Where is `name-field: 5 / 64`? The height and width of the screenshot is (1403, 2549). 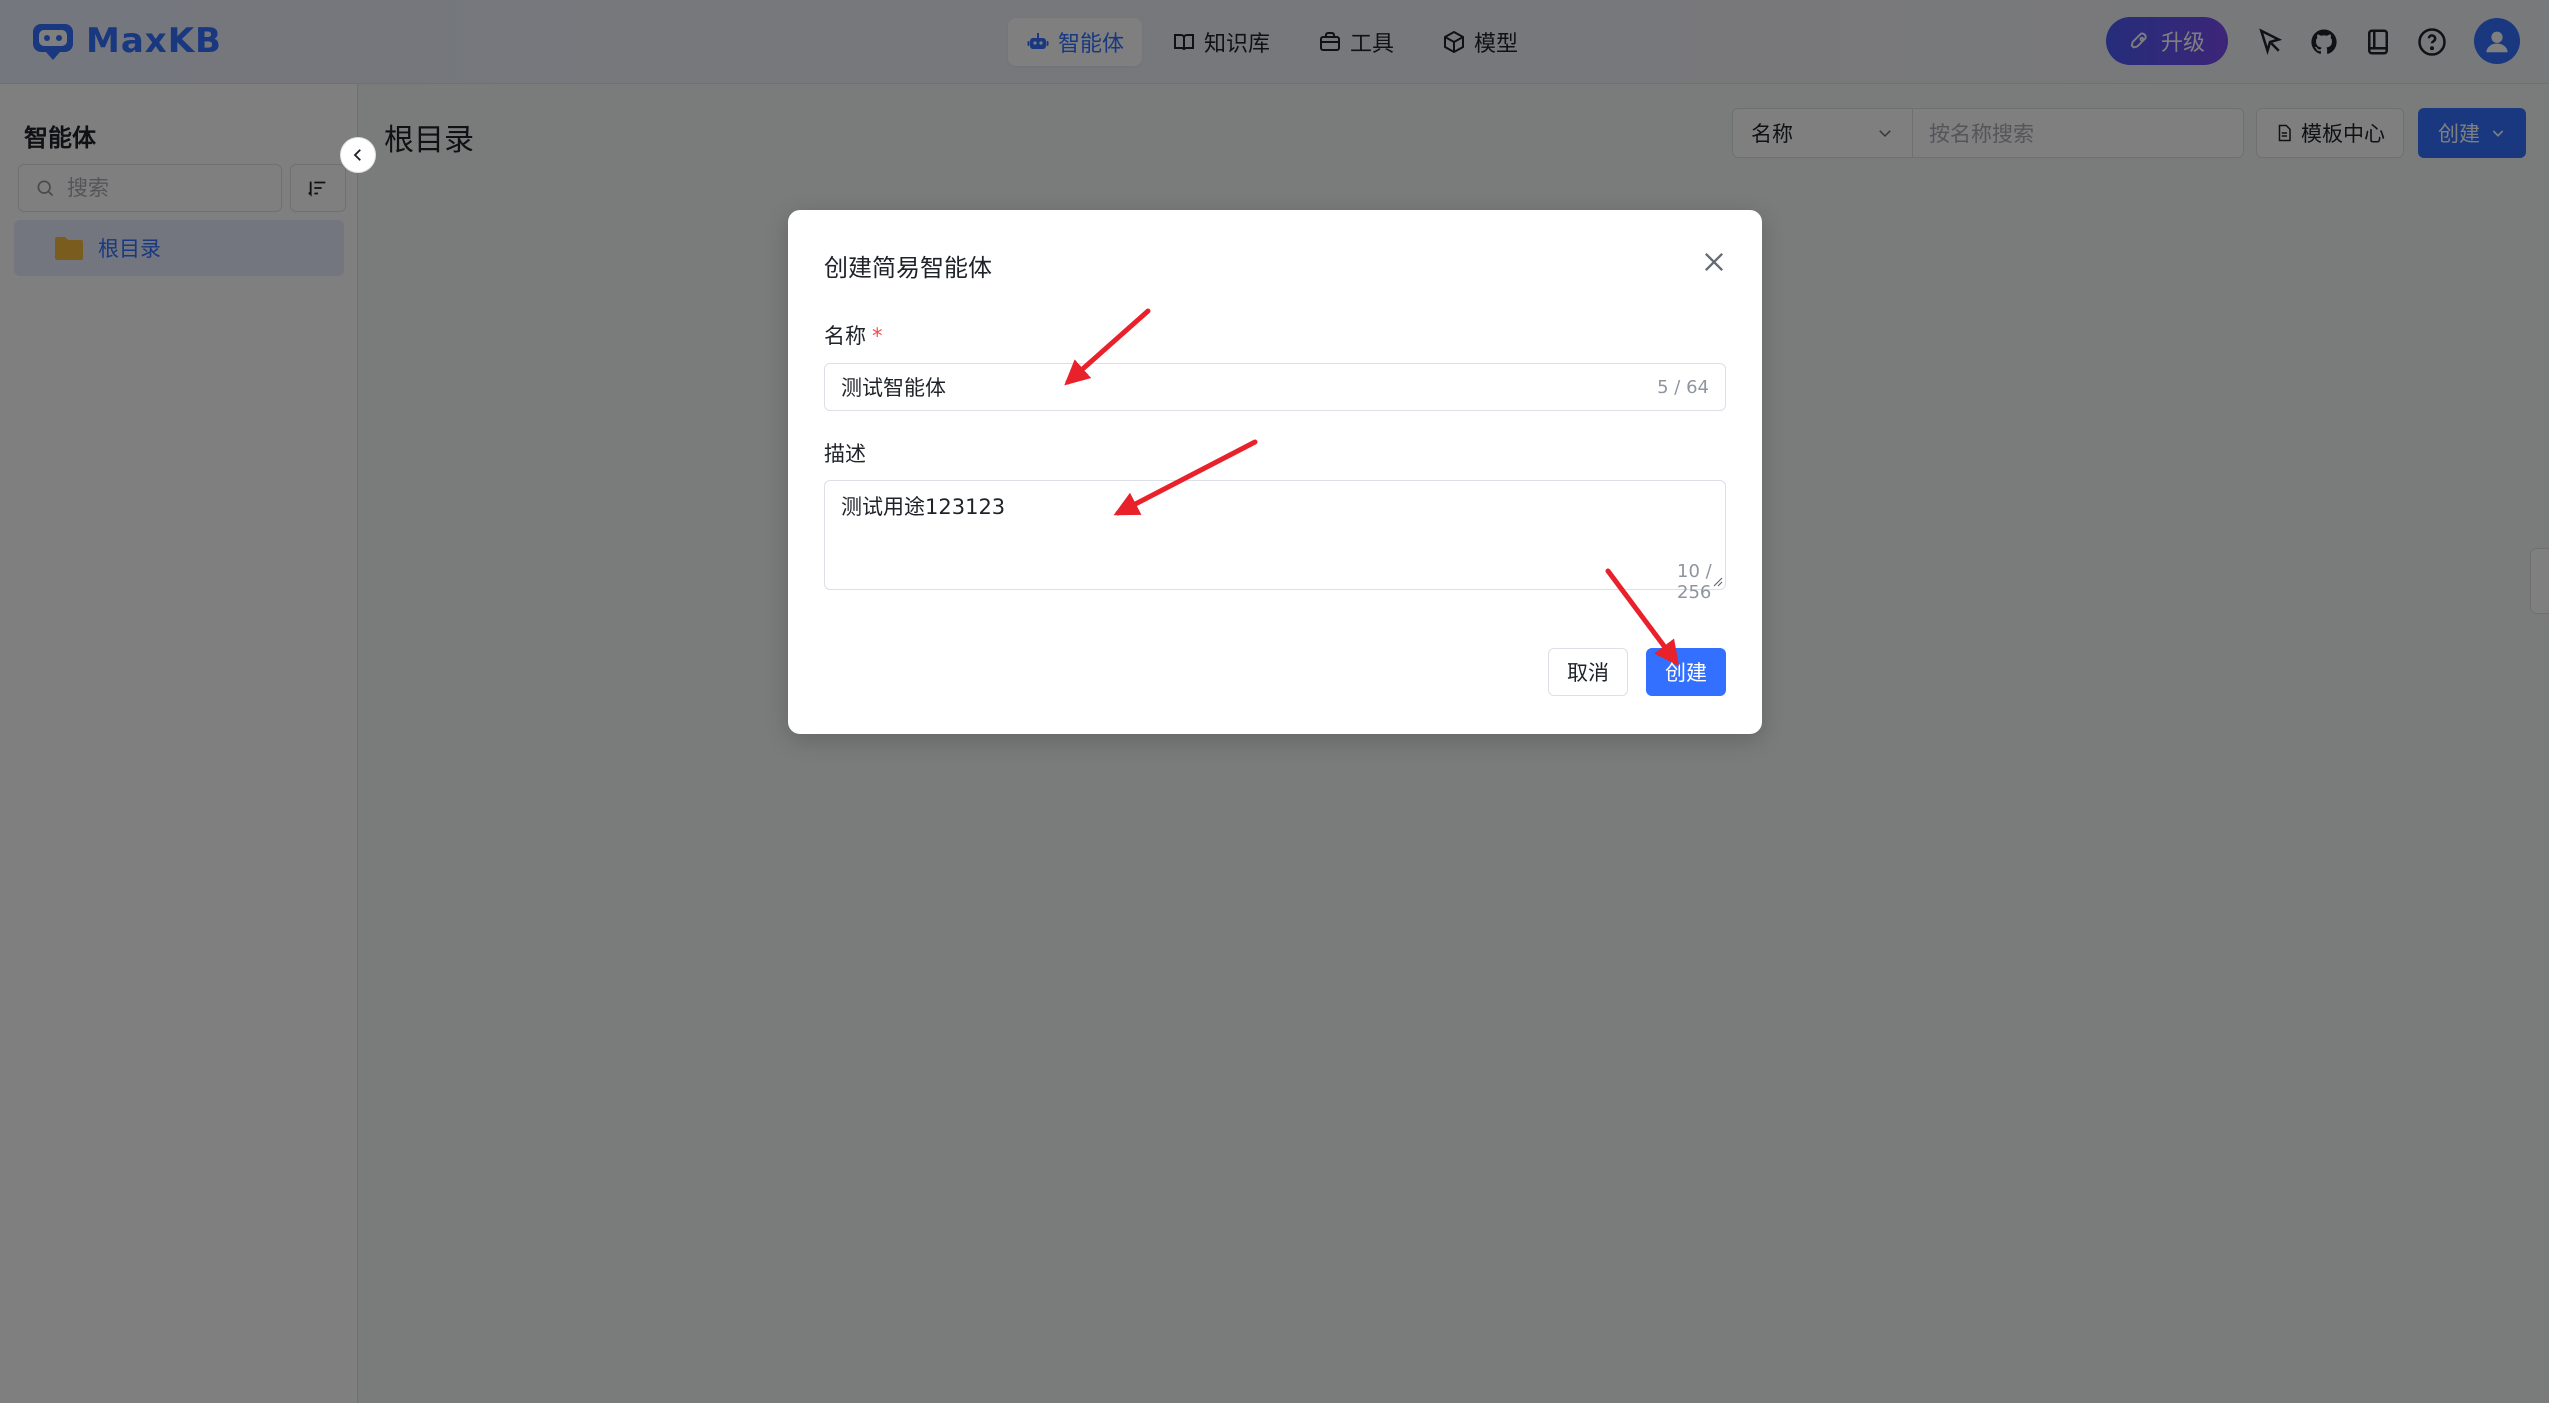
name-field: 5 / 64 is located at coordinates (1275, 387).